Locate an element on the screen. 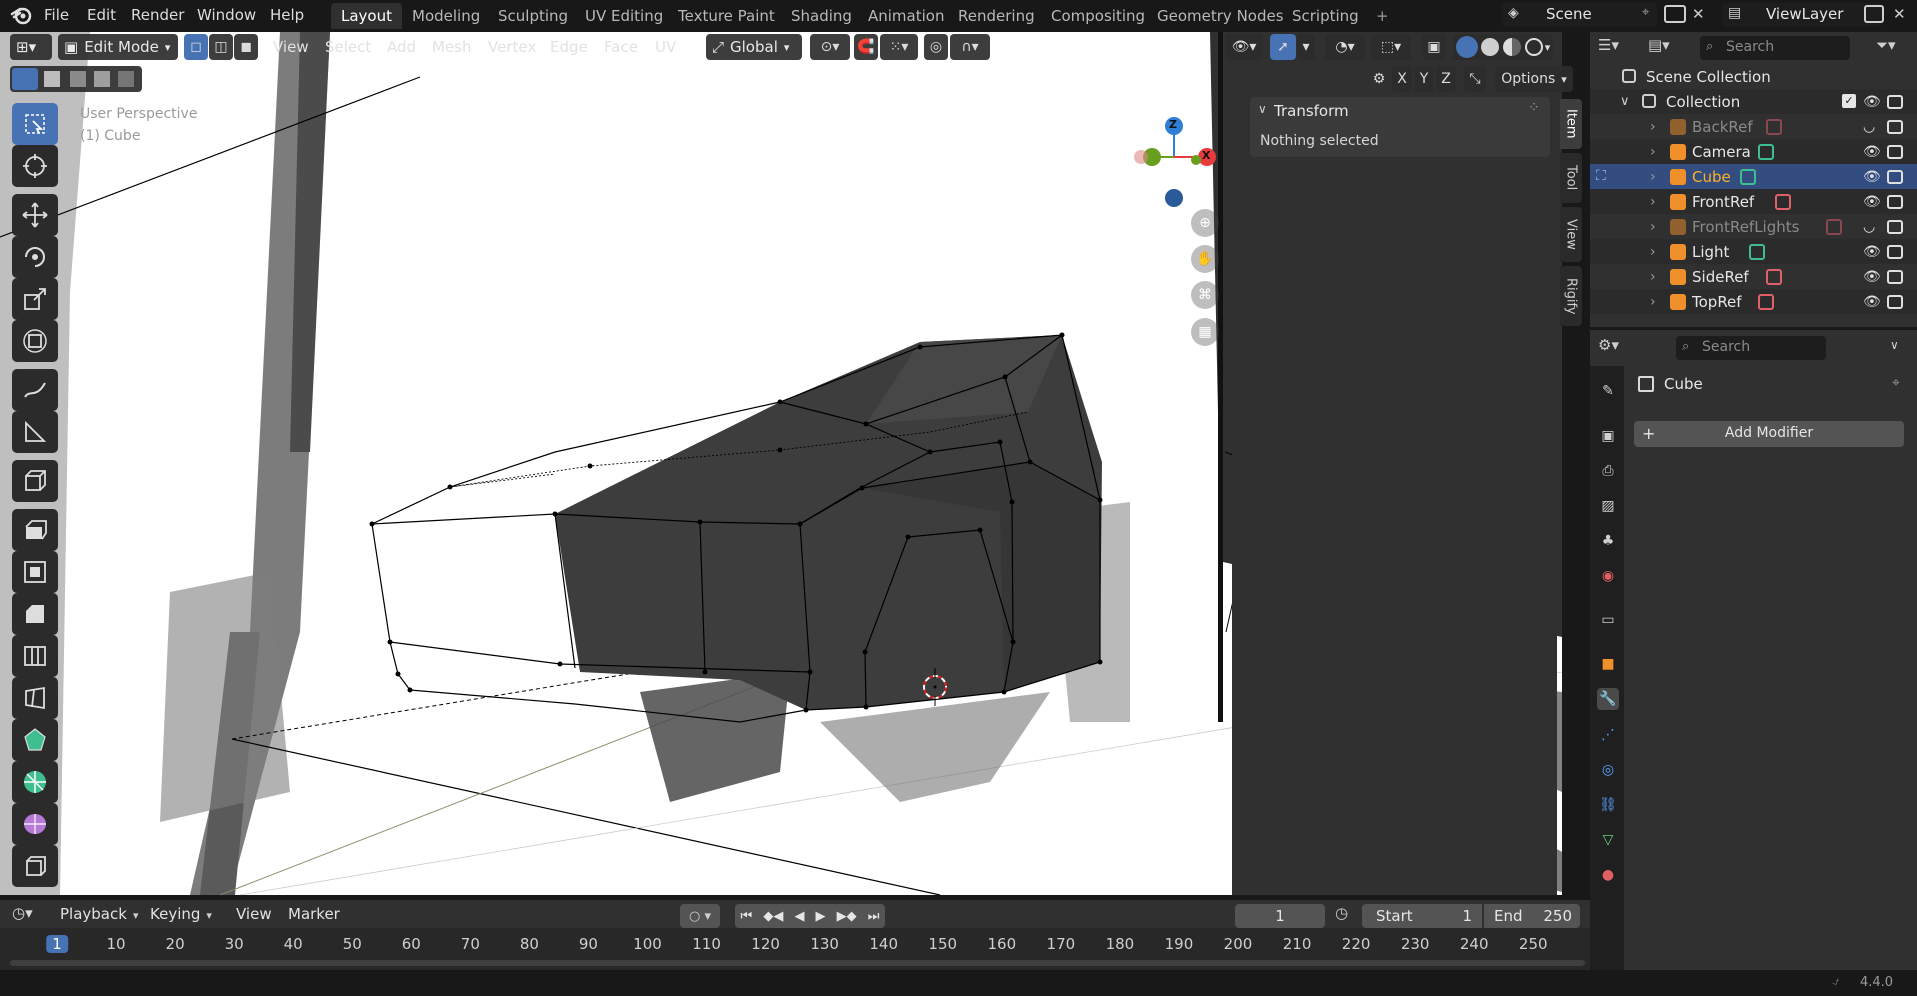 The height and width of the screenshot is (996, 1917). timeline-scrollbar is located at coordinates (797, 963).